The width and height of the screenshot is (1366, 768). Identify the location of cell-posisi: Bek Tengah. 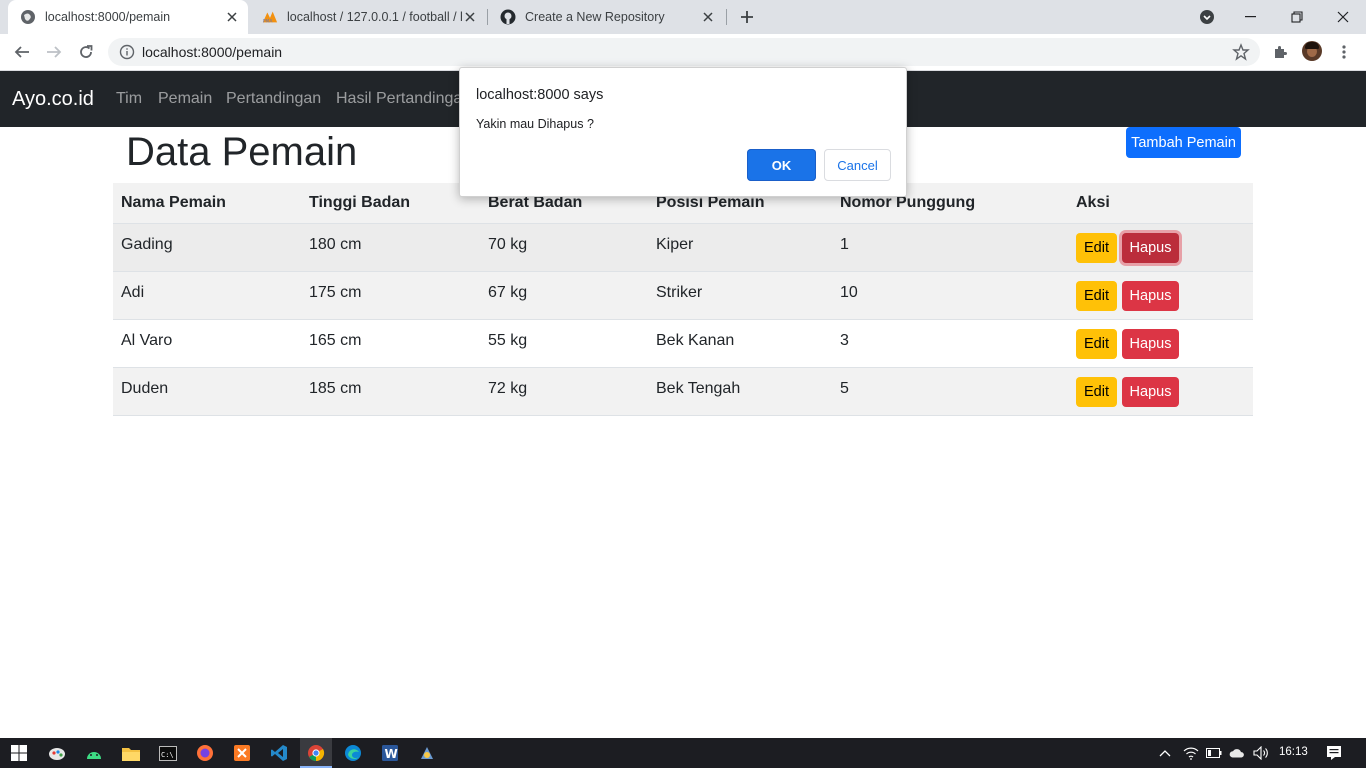
(740, 391).